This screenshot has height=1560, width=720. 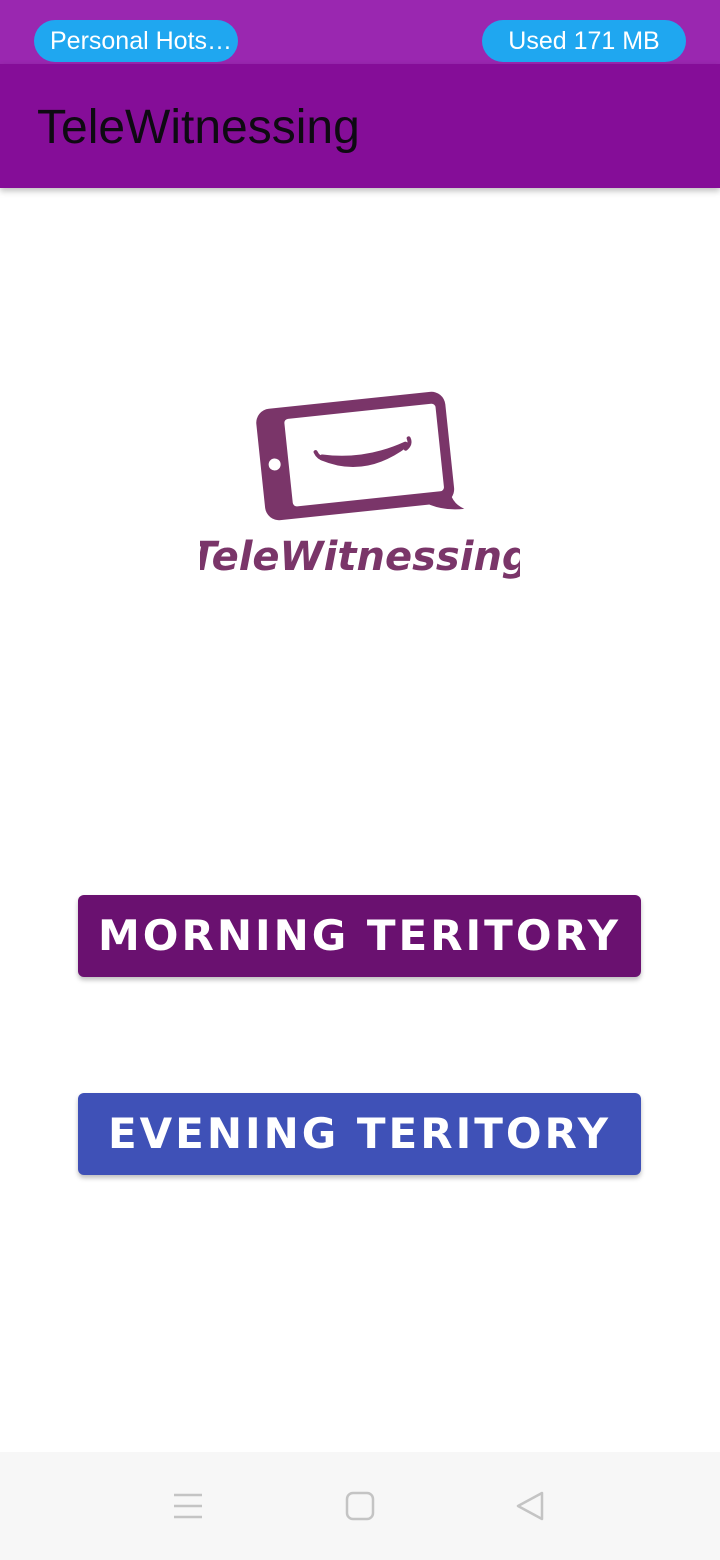 I want to click on home-icon, so click(x=360, y=1506).